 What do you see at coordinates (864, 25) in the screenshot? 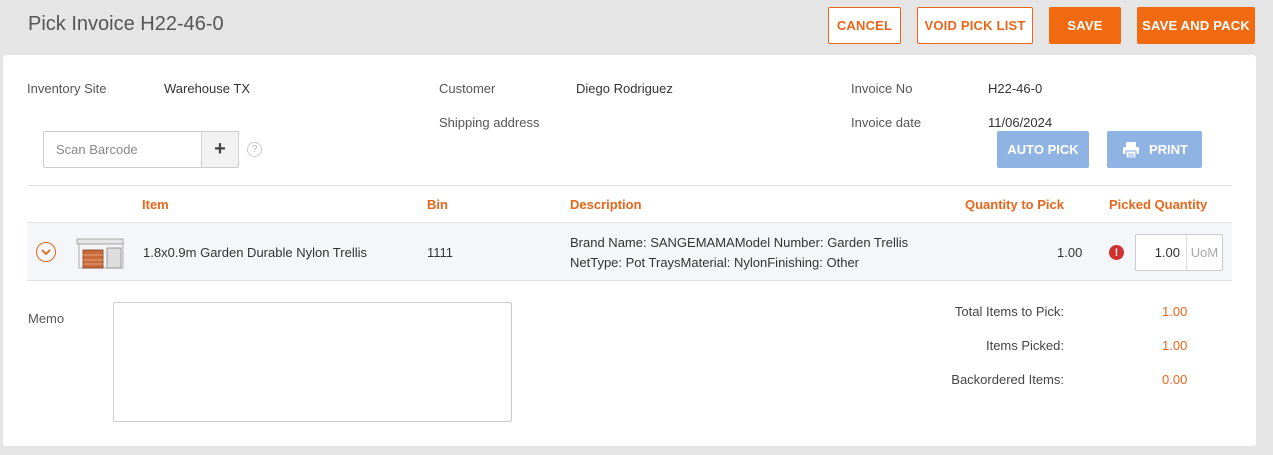
I see `cancel-button: CANCEL` at bounding box center [864, 25].